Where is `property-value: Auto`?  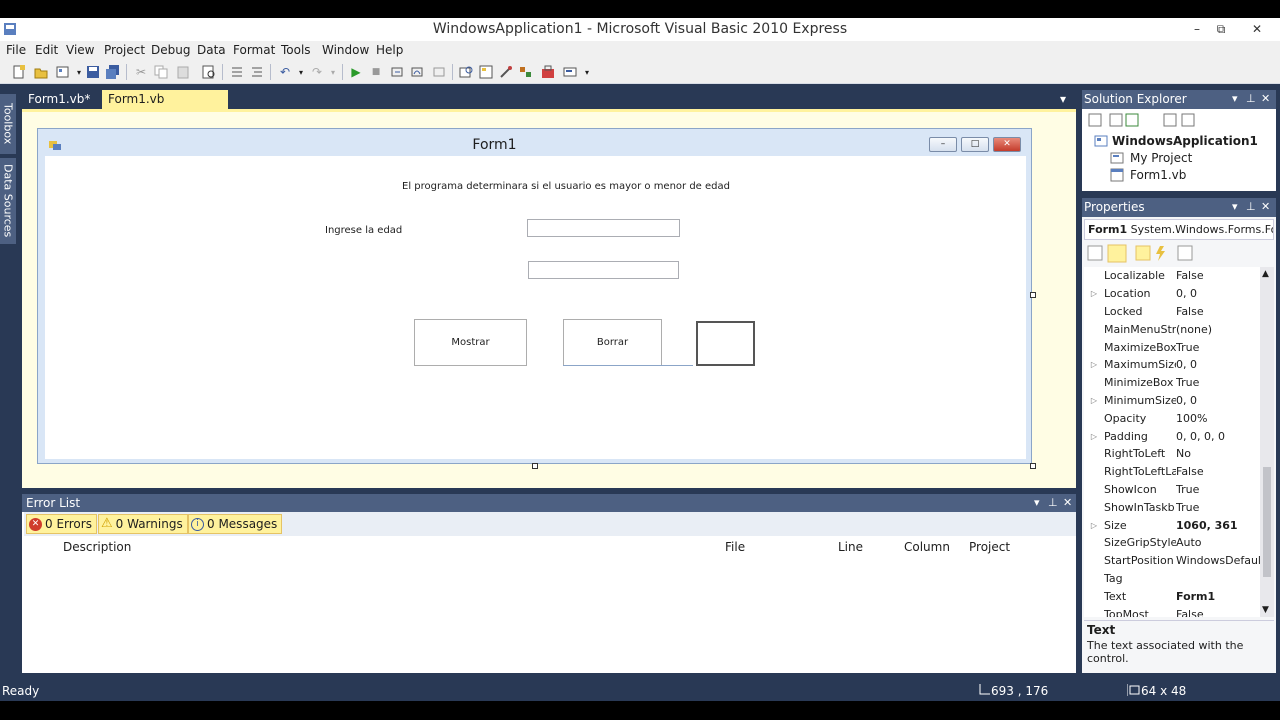
property-value: Auto is located at coordinates (1218, 542).